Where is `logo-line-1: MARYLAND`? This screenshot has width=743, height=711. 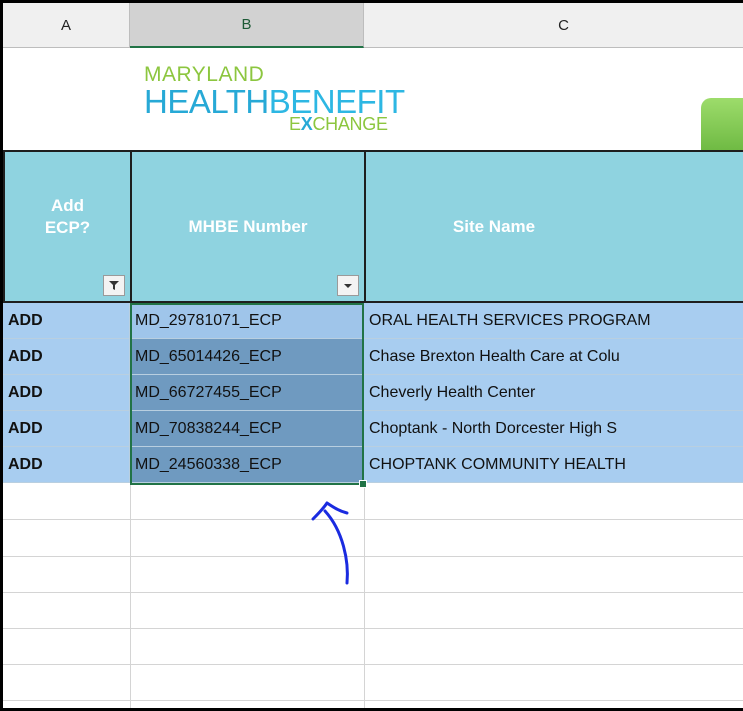
logo-line-1: MARYLAND is located at coordinates (204, 74).